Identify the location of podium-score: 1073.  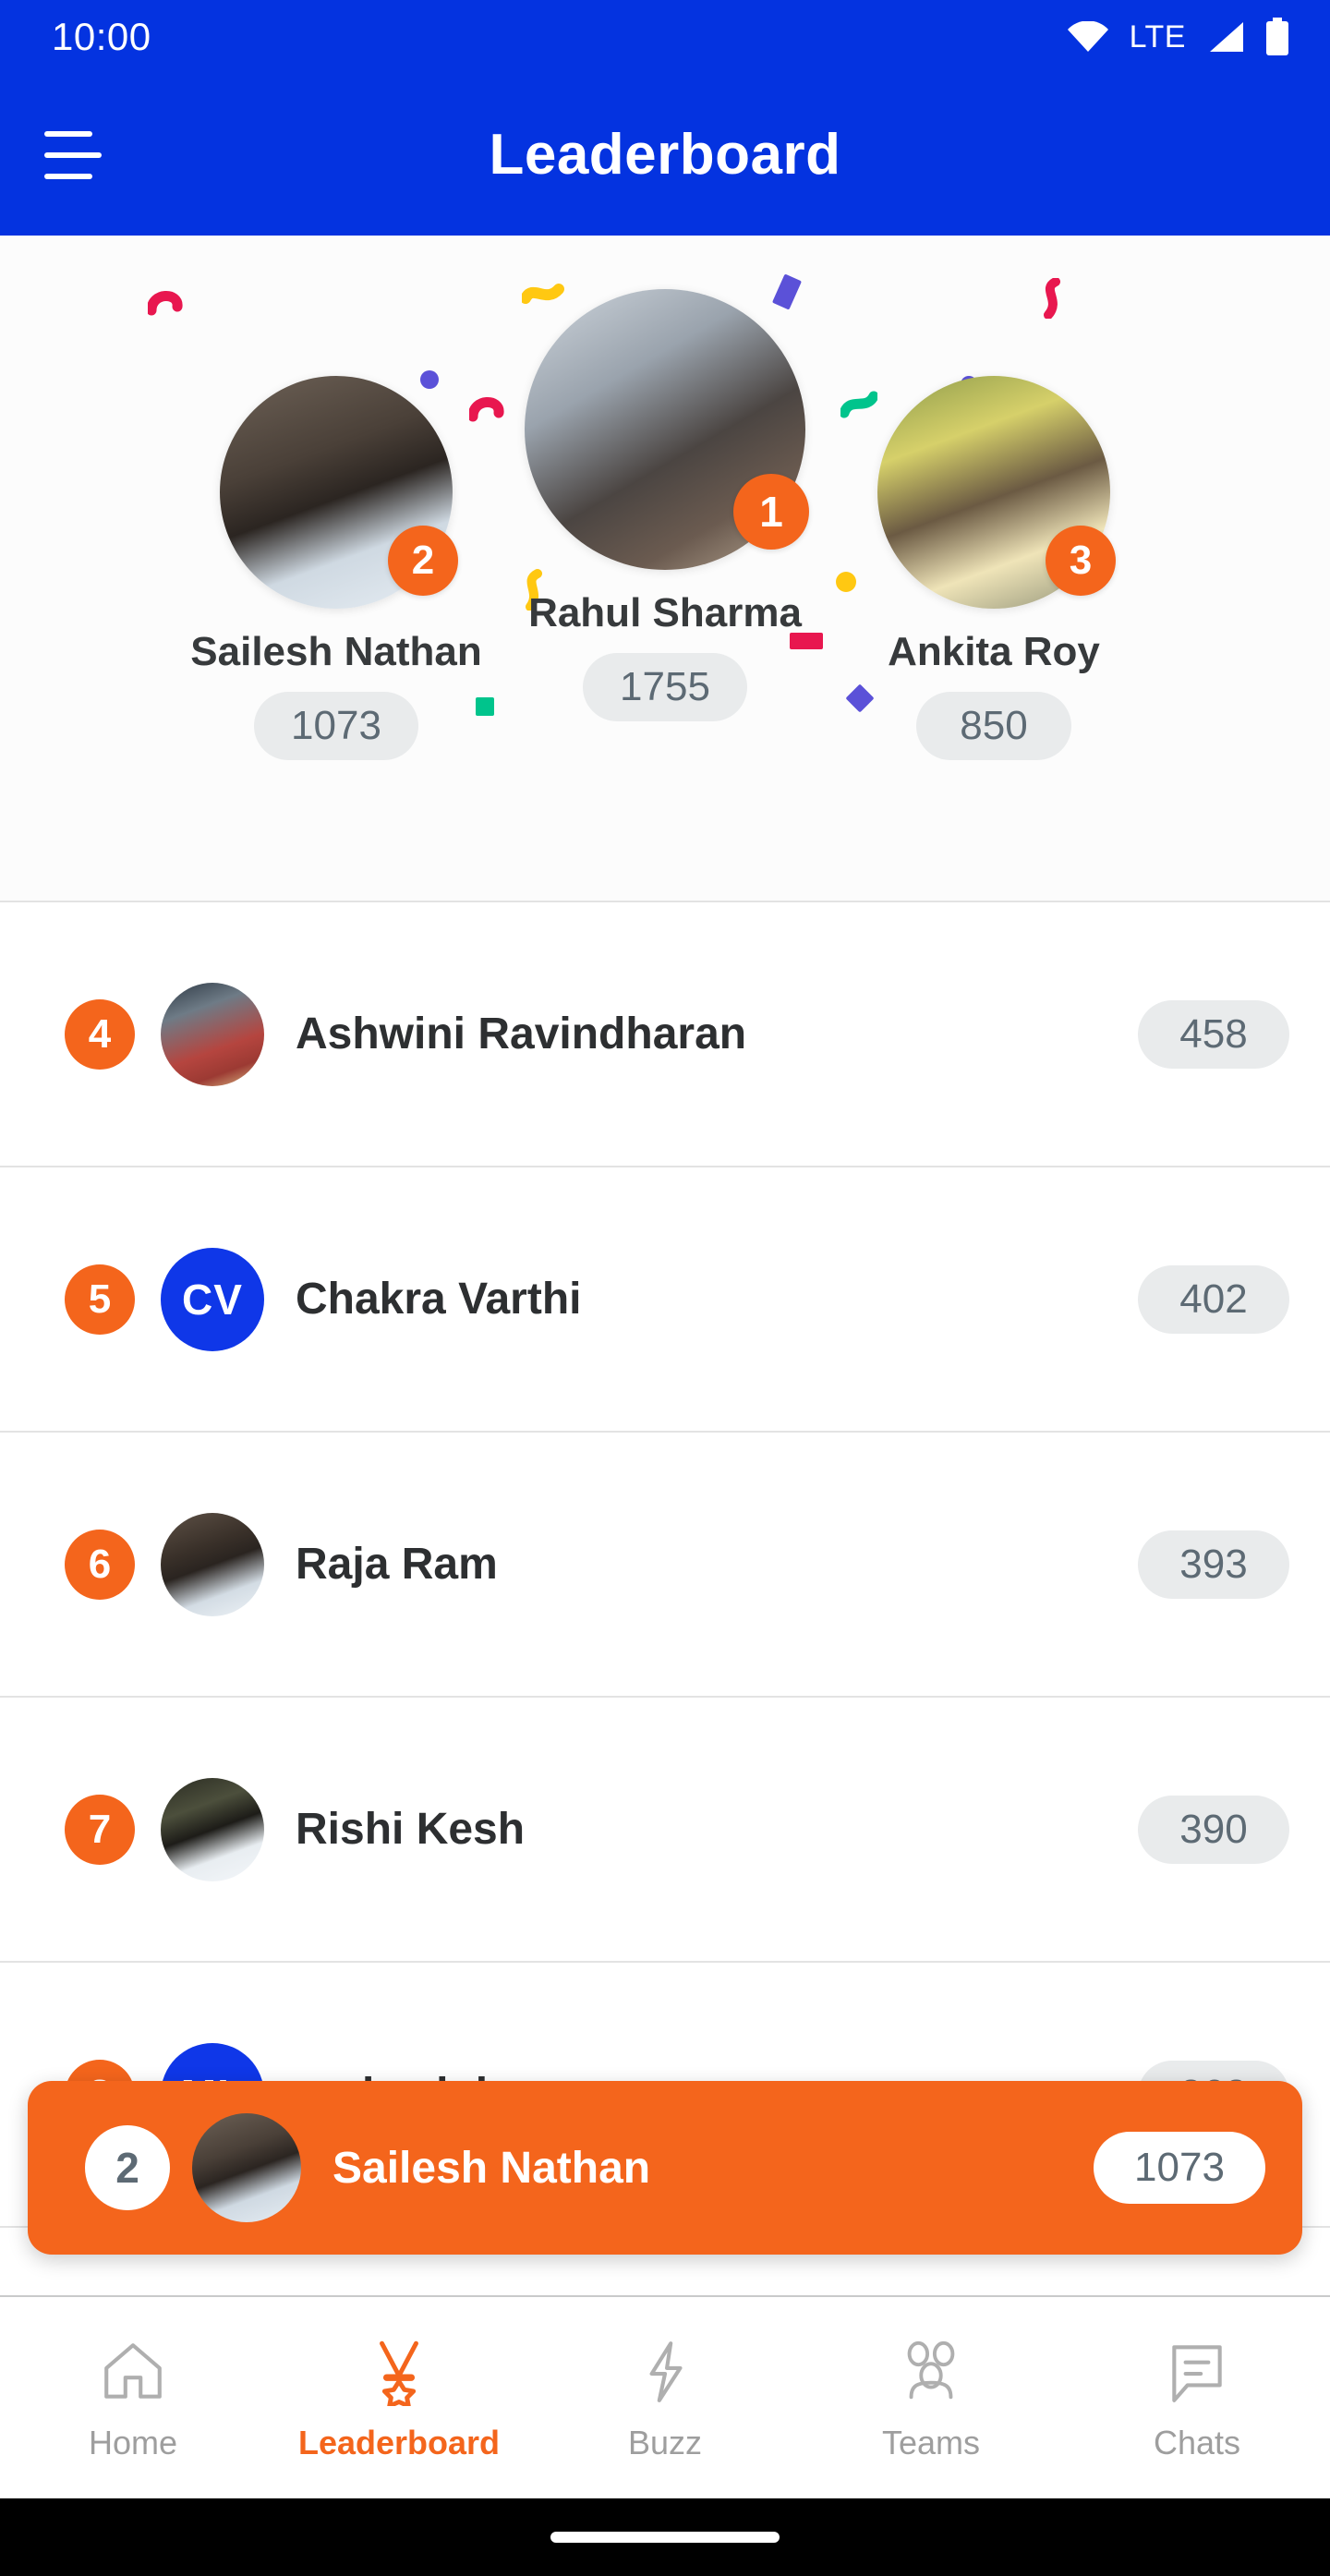
(336, 726).